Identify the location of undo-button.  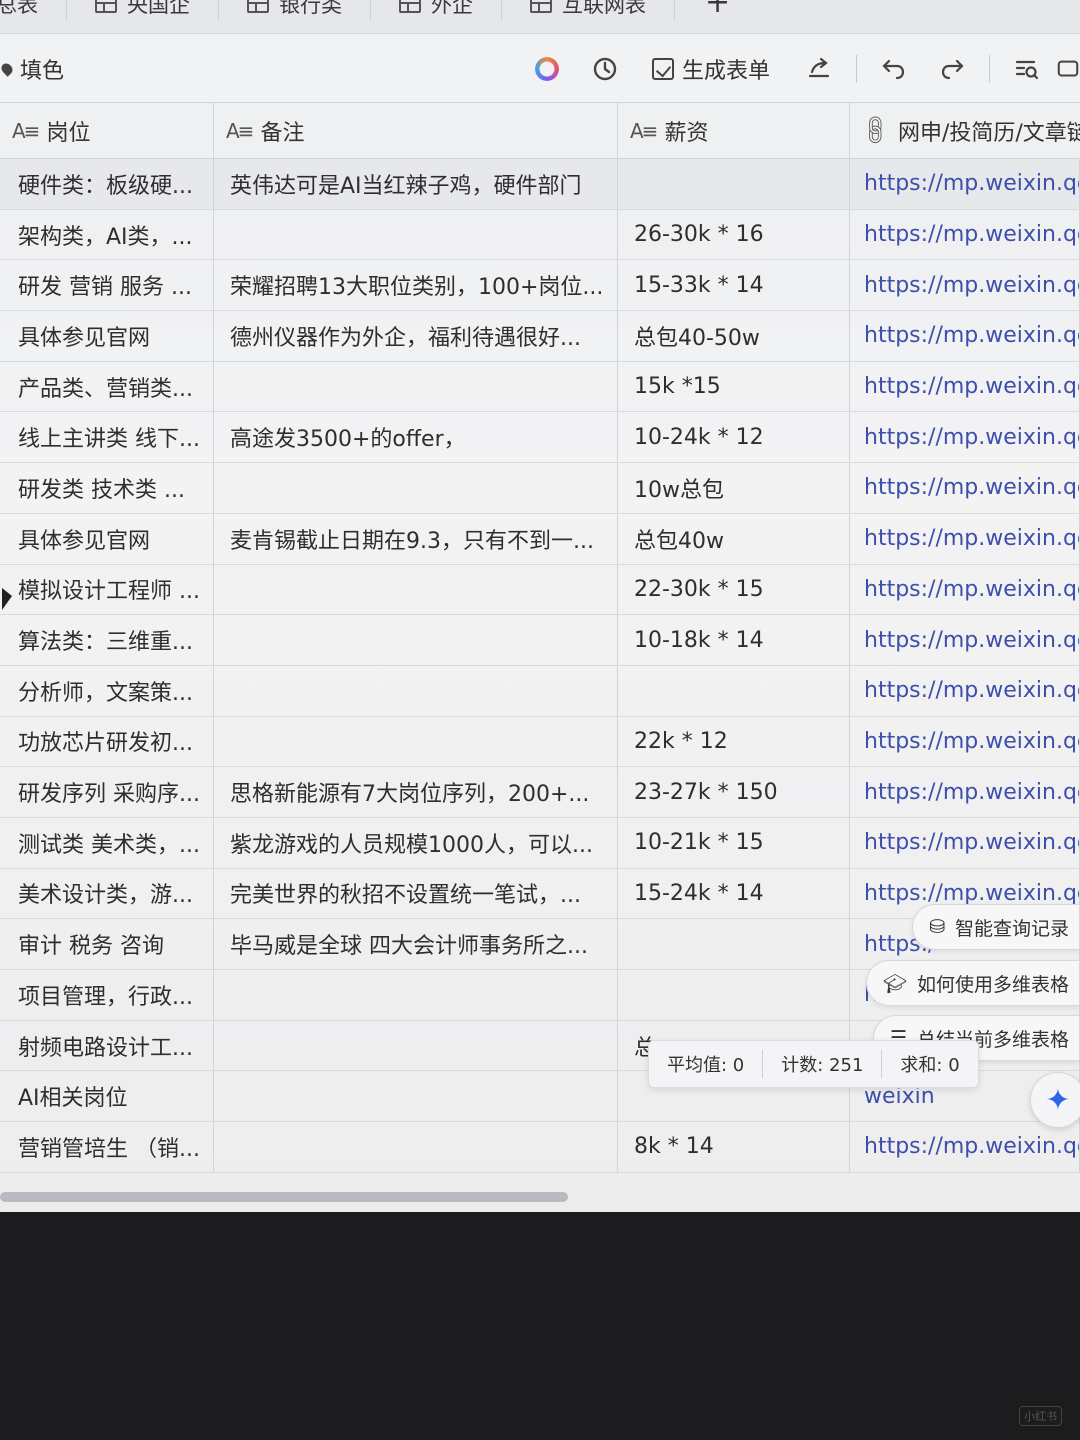
(894, 69).